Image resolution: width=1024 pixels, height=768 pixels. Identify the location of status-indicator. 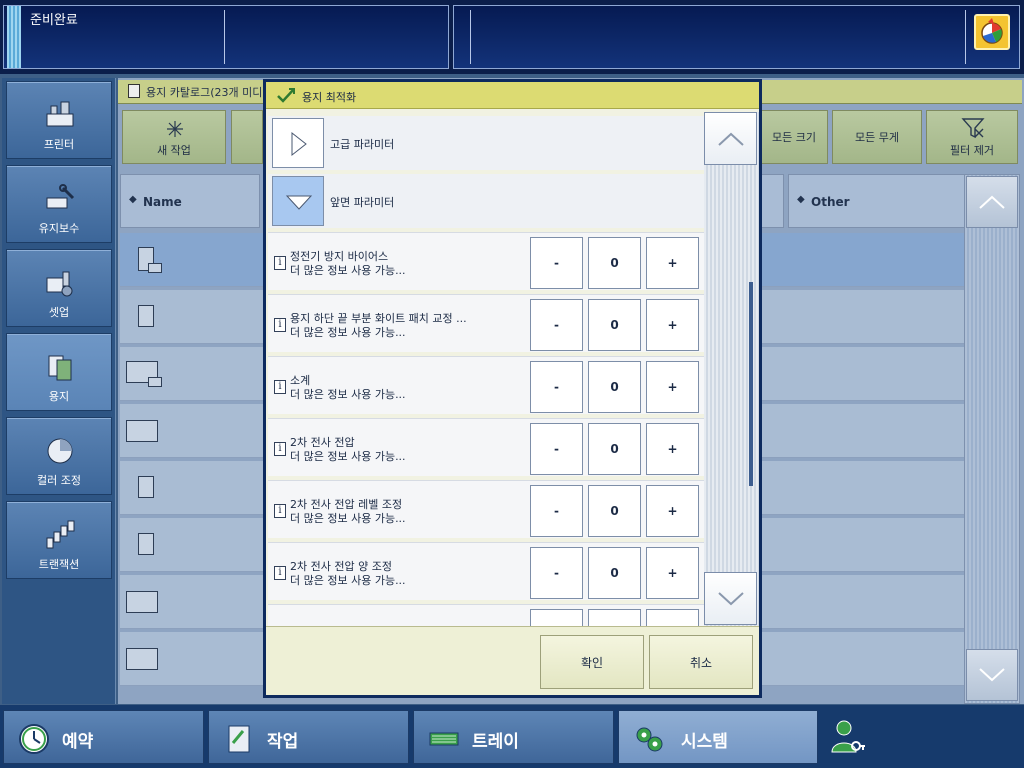
(14, 37).